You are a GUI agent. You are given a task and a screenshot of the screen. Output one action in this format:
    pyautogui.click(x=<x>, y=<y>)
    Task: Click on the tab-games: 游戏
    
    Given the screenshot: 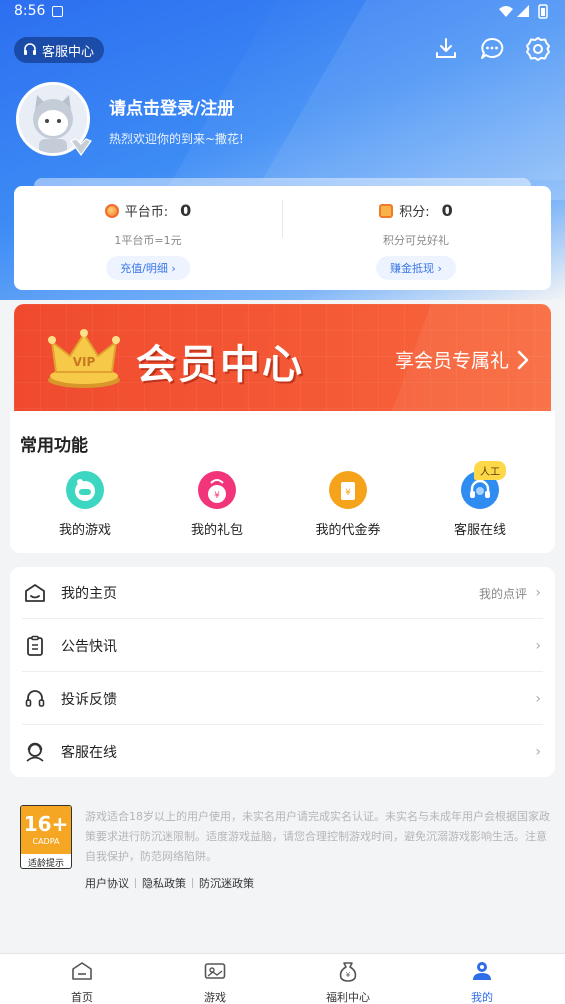 What is the action you would take?
    pyautogui.click(x=215, y=982)
    